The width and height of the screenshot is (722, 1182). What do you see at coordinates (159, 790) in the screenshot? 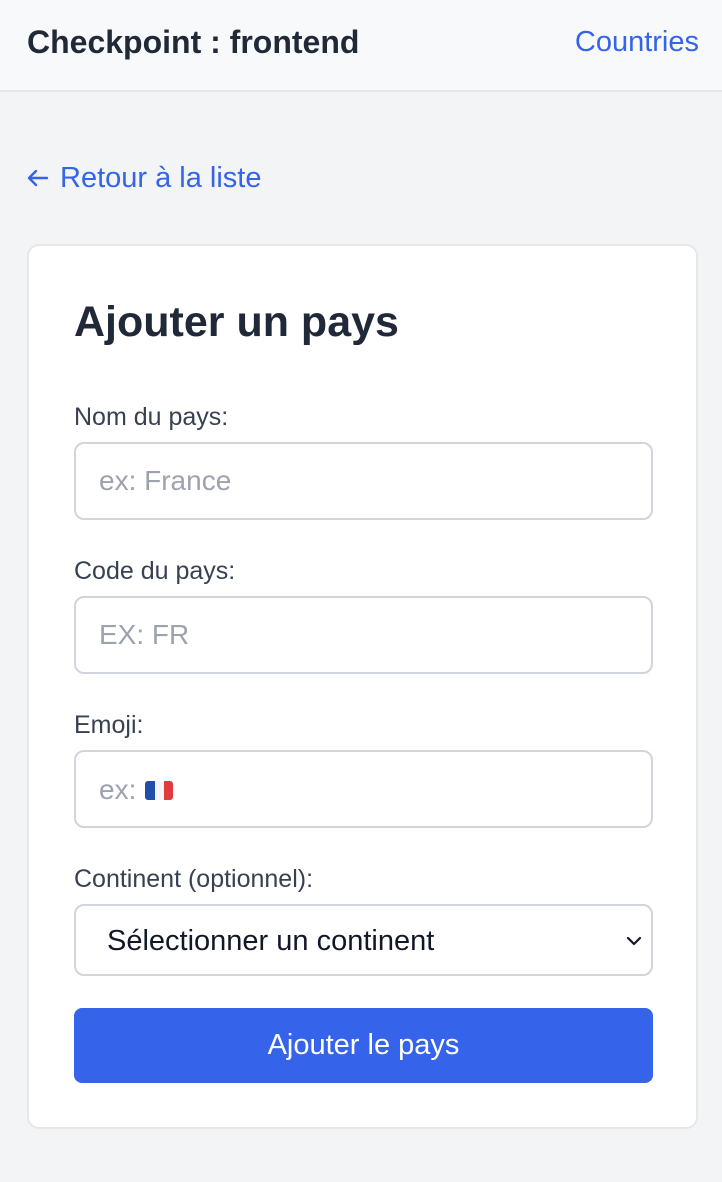
I see `french-flag-icon` at bounding box center [159, 790].